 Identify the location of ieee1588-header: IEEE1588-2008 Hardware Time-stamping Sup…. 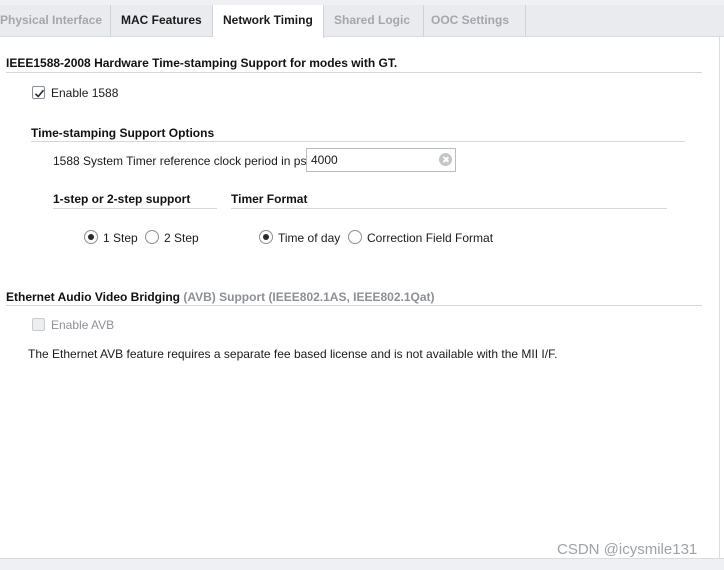
(202, 63).